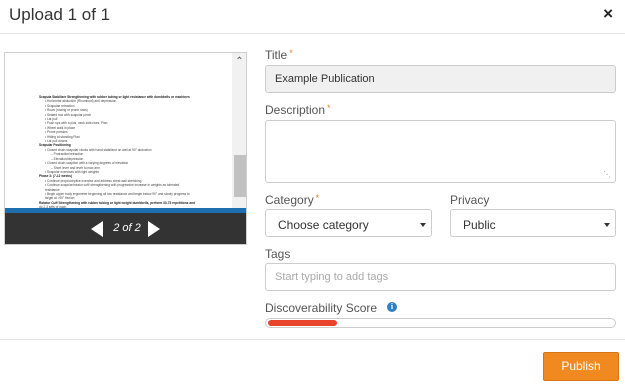 This screenshot has height=386, width=625. I want to click on close-button: ×, so click(608, 13).